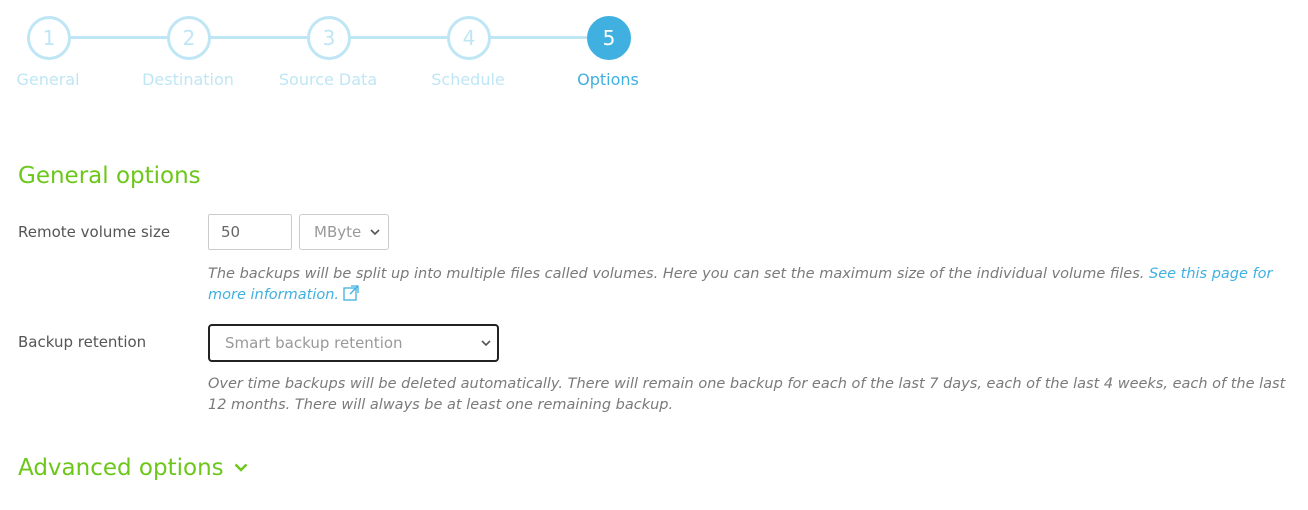 This screenshot has width=1308, height=510. What do you see at coordinates (468, 79) in the screenshot?
I see `step-4-label: Schedule` at bounding box center [468, 79].